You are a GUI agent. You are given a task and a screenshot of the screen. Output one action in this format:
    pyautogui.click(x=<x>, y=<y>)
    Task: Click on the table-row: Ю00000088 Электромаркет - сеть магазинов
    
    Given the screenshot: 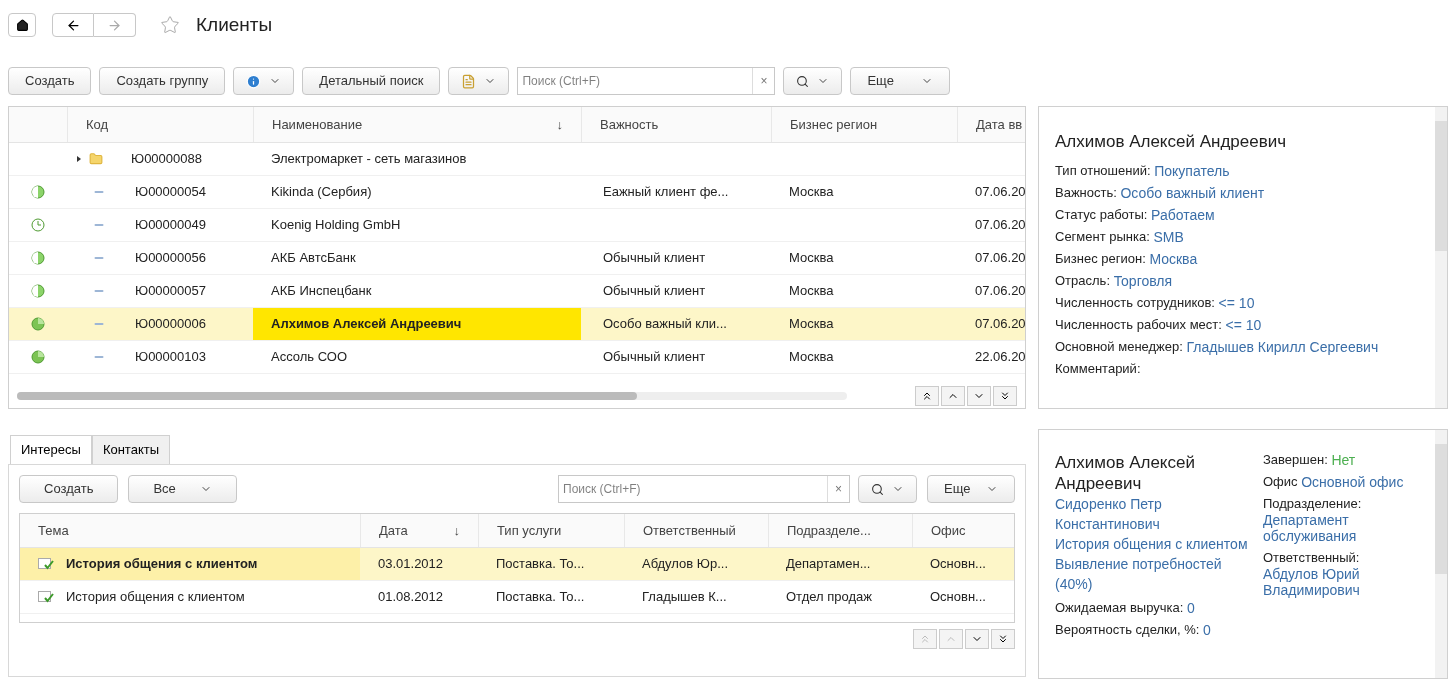 What is the action you would take?
    pyautogui.click(x=517, y=159)
    